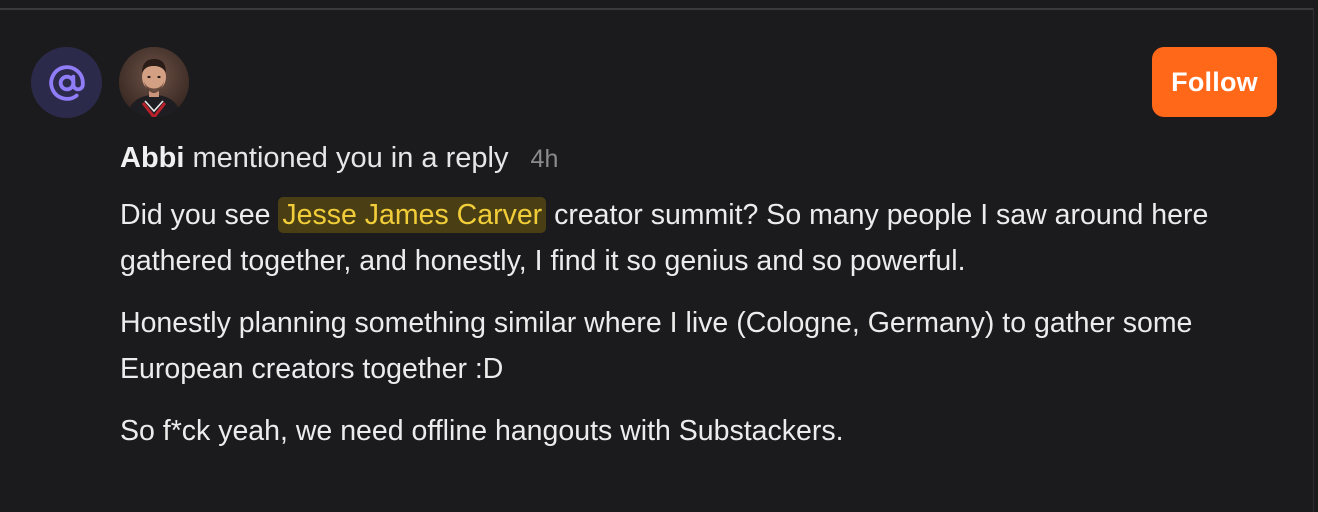 Image resolution: width=1318 pixels, height=512 pixels. What do you see at coordinates (544, 159) in the screenshot?
I see `timestamp: 4h` at bounding box center [544, 159].